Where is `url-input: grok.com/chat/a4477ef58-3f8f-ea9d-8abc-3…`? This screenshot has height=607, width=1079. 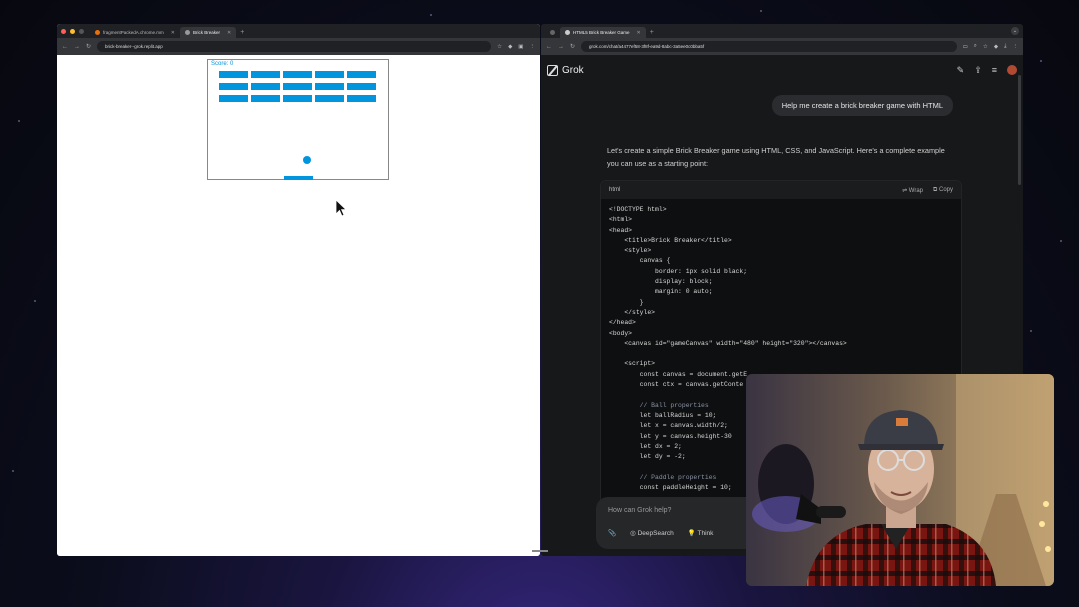
url-input: grok.com/chat/a4477ef58-3f8f-ea9d-8abc-3… is located at coordinates (769, 46).